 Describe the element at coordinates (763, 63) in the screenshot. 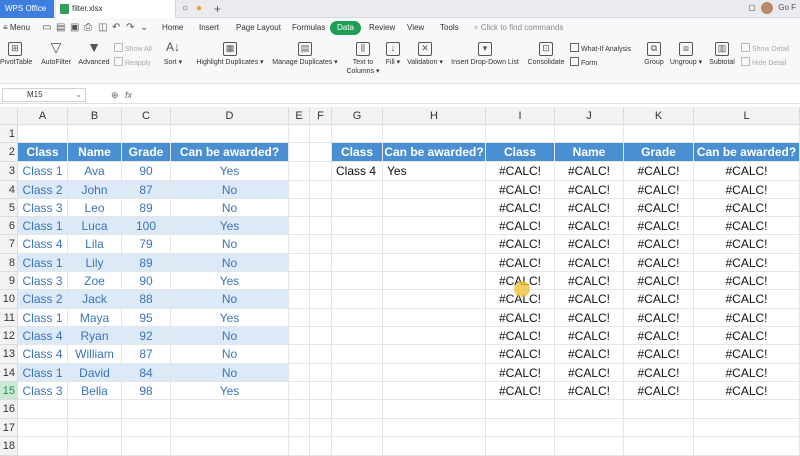

I see `hide-detail-button: Hide Detail` at that location.